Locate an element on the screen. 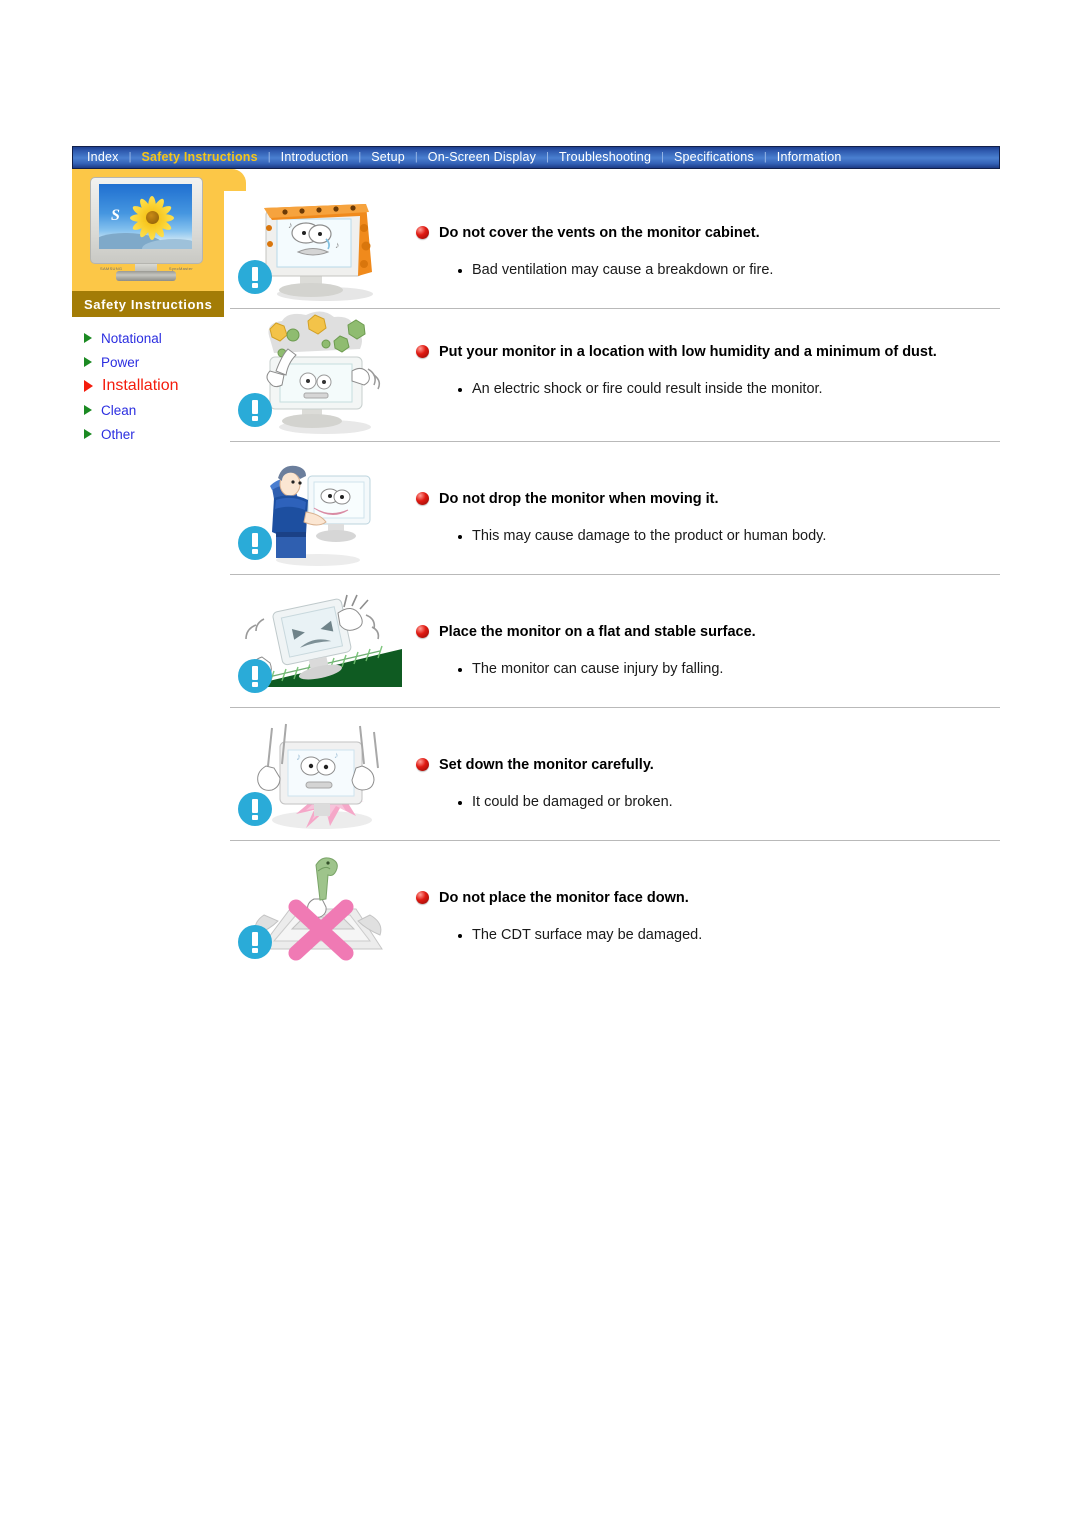 The image size is (1080, 1528). section-heading: Do not drop the monitor when moving it. is located at coordinates (579, 499).